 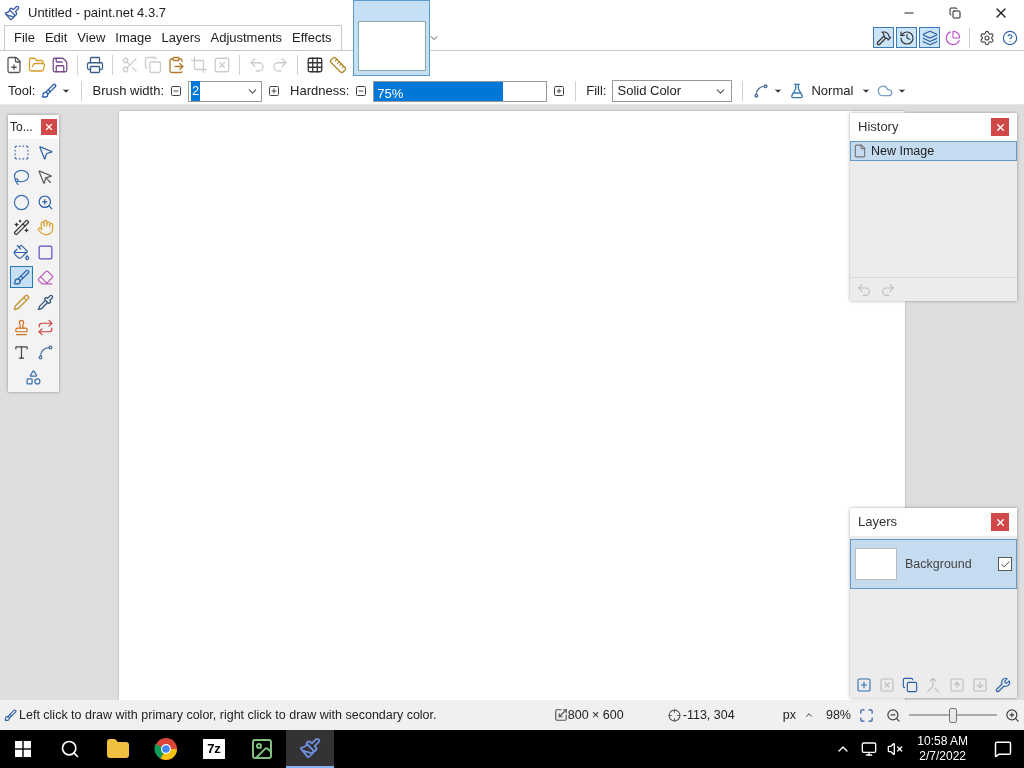 What do you see at coordinates (674, 715) in the screenshot?
I see `cursor-position-icon` at bounding box center [674, 715].